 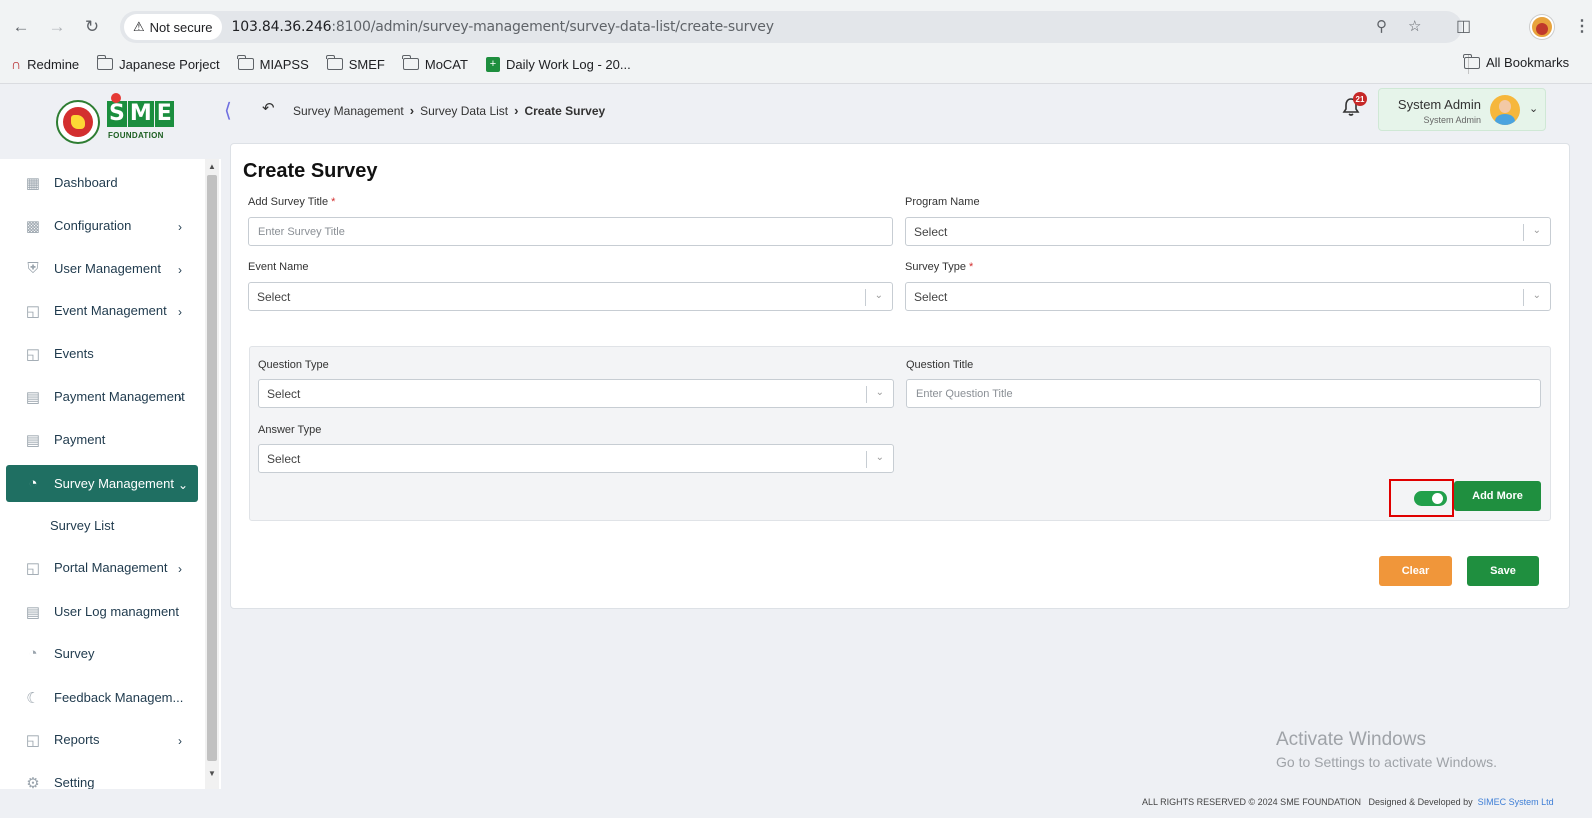 I want to click on program-name-label: Program Name, so click(x=942, y=202).